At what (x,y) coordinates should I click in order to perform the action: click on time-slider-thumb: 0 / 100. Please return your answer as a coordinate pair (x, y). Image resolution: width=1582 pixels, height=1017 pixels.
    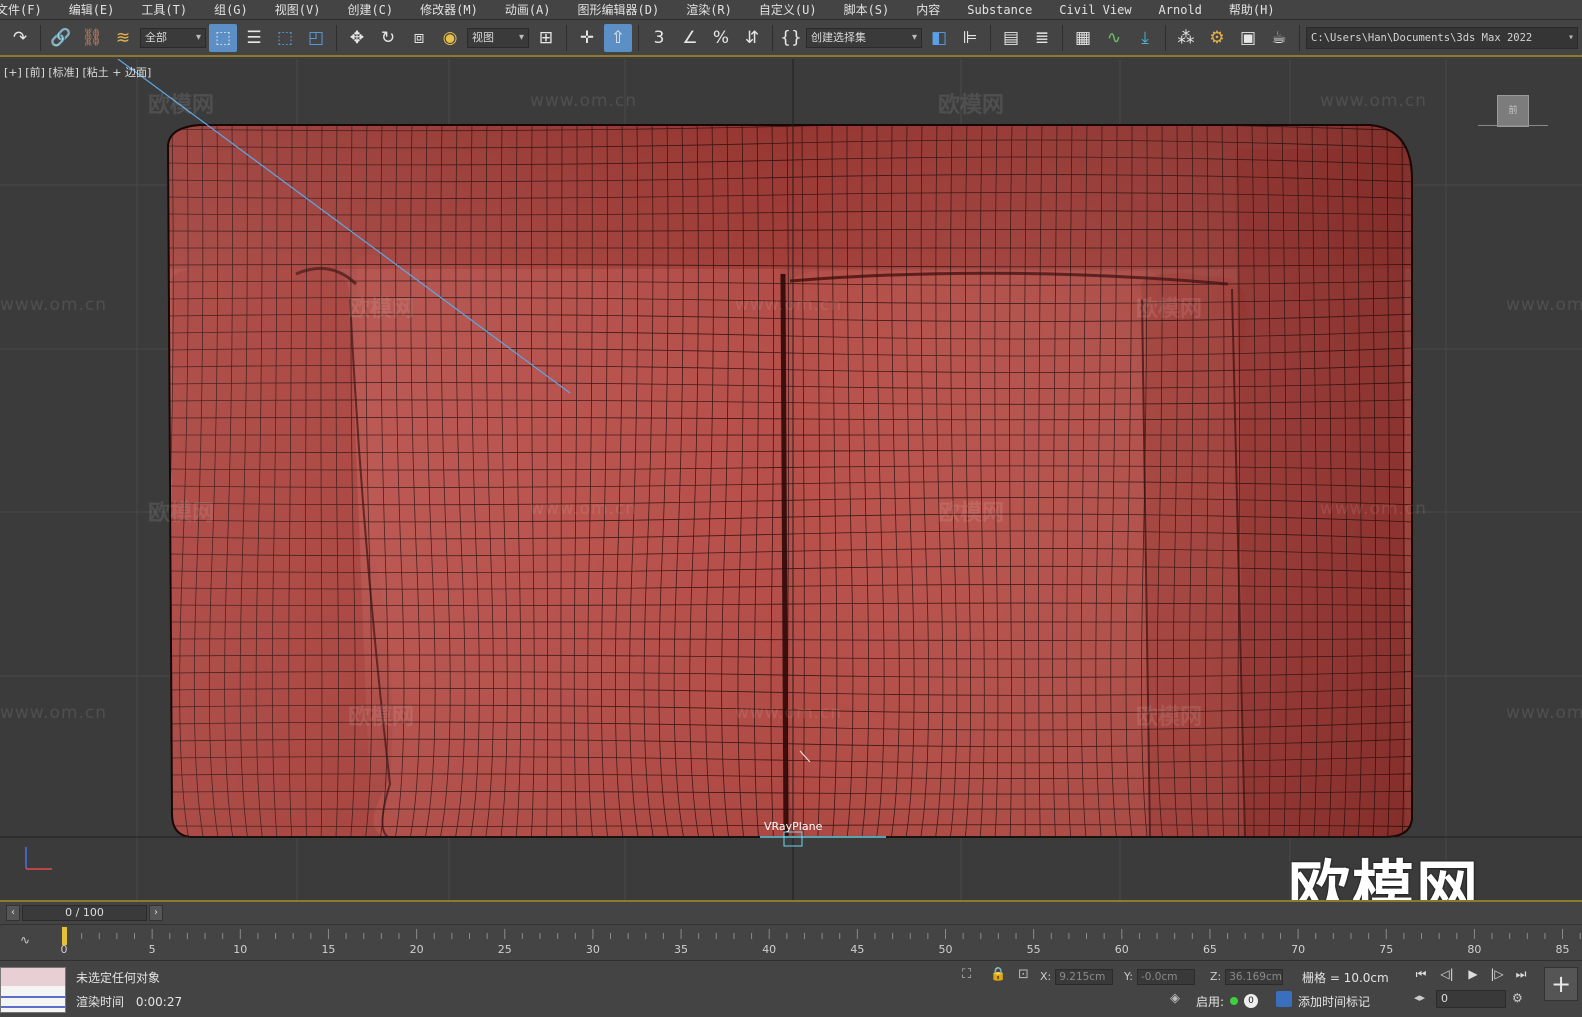
    Looking at the image, I should click on (84, 913).